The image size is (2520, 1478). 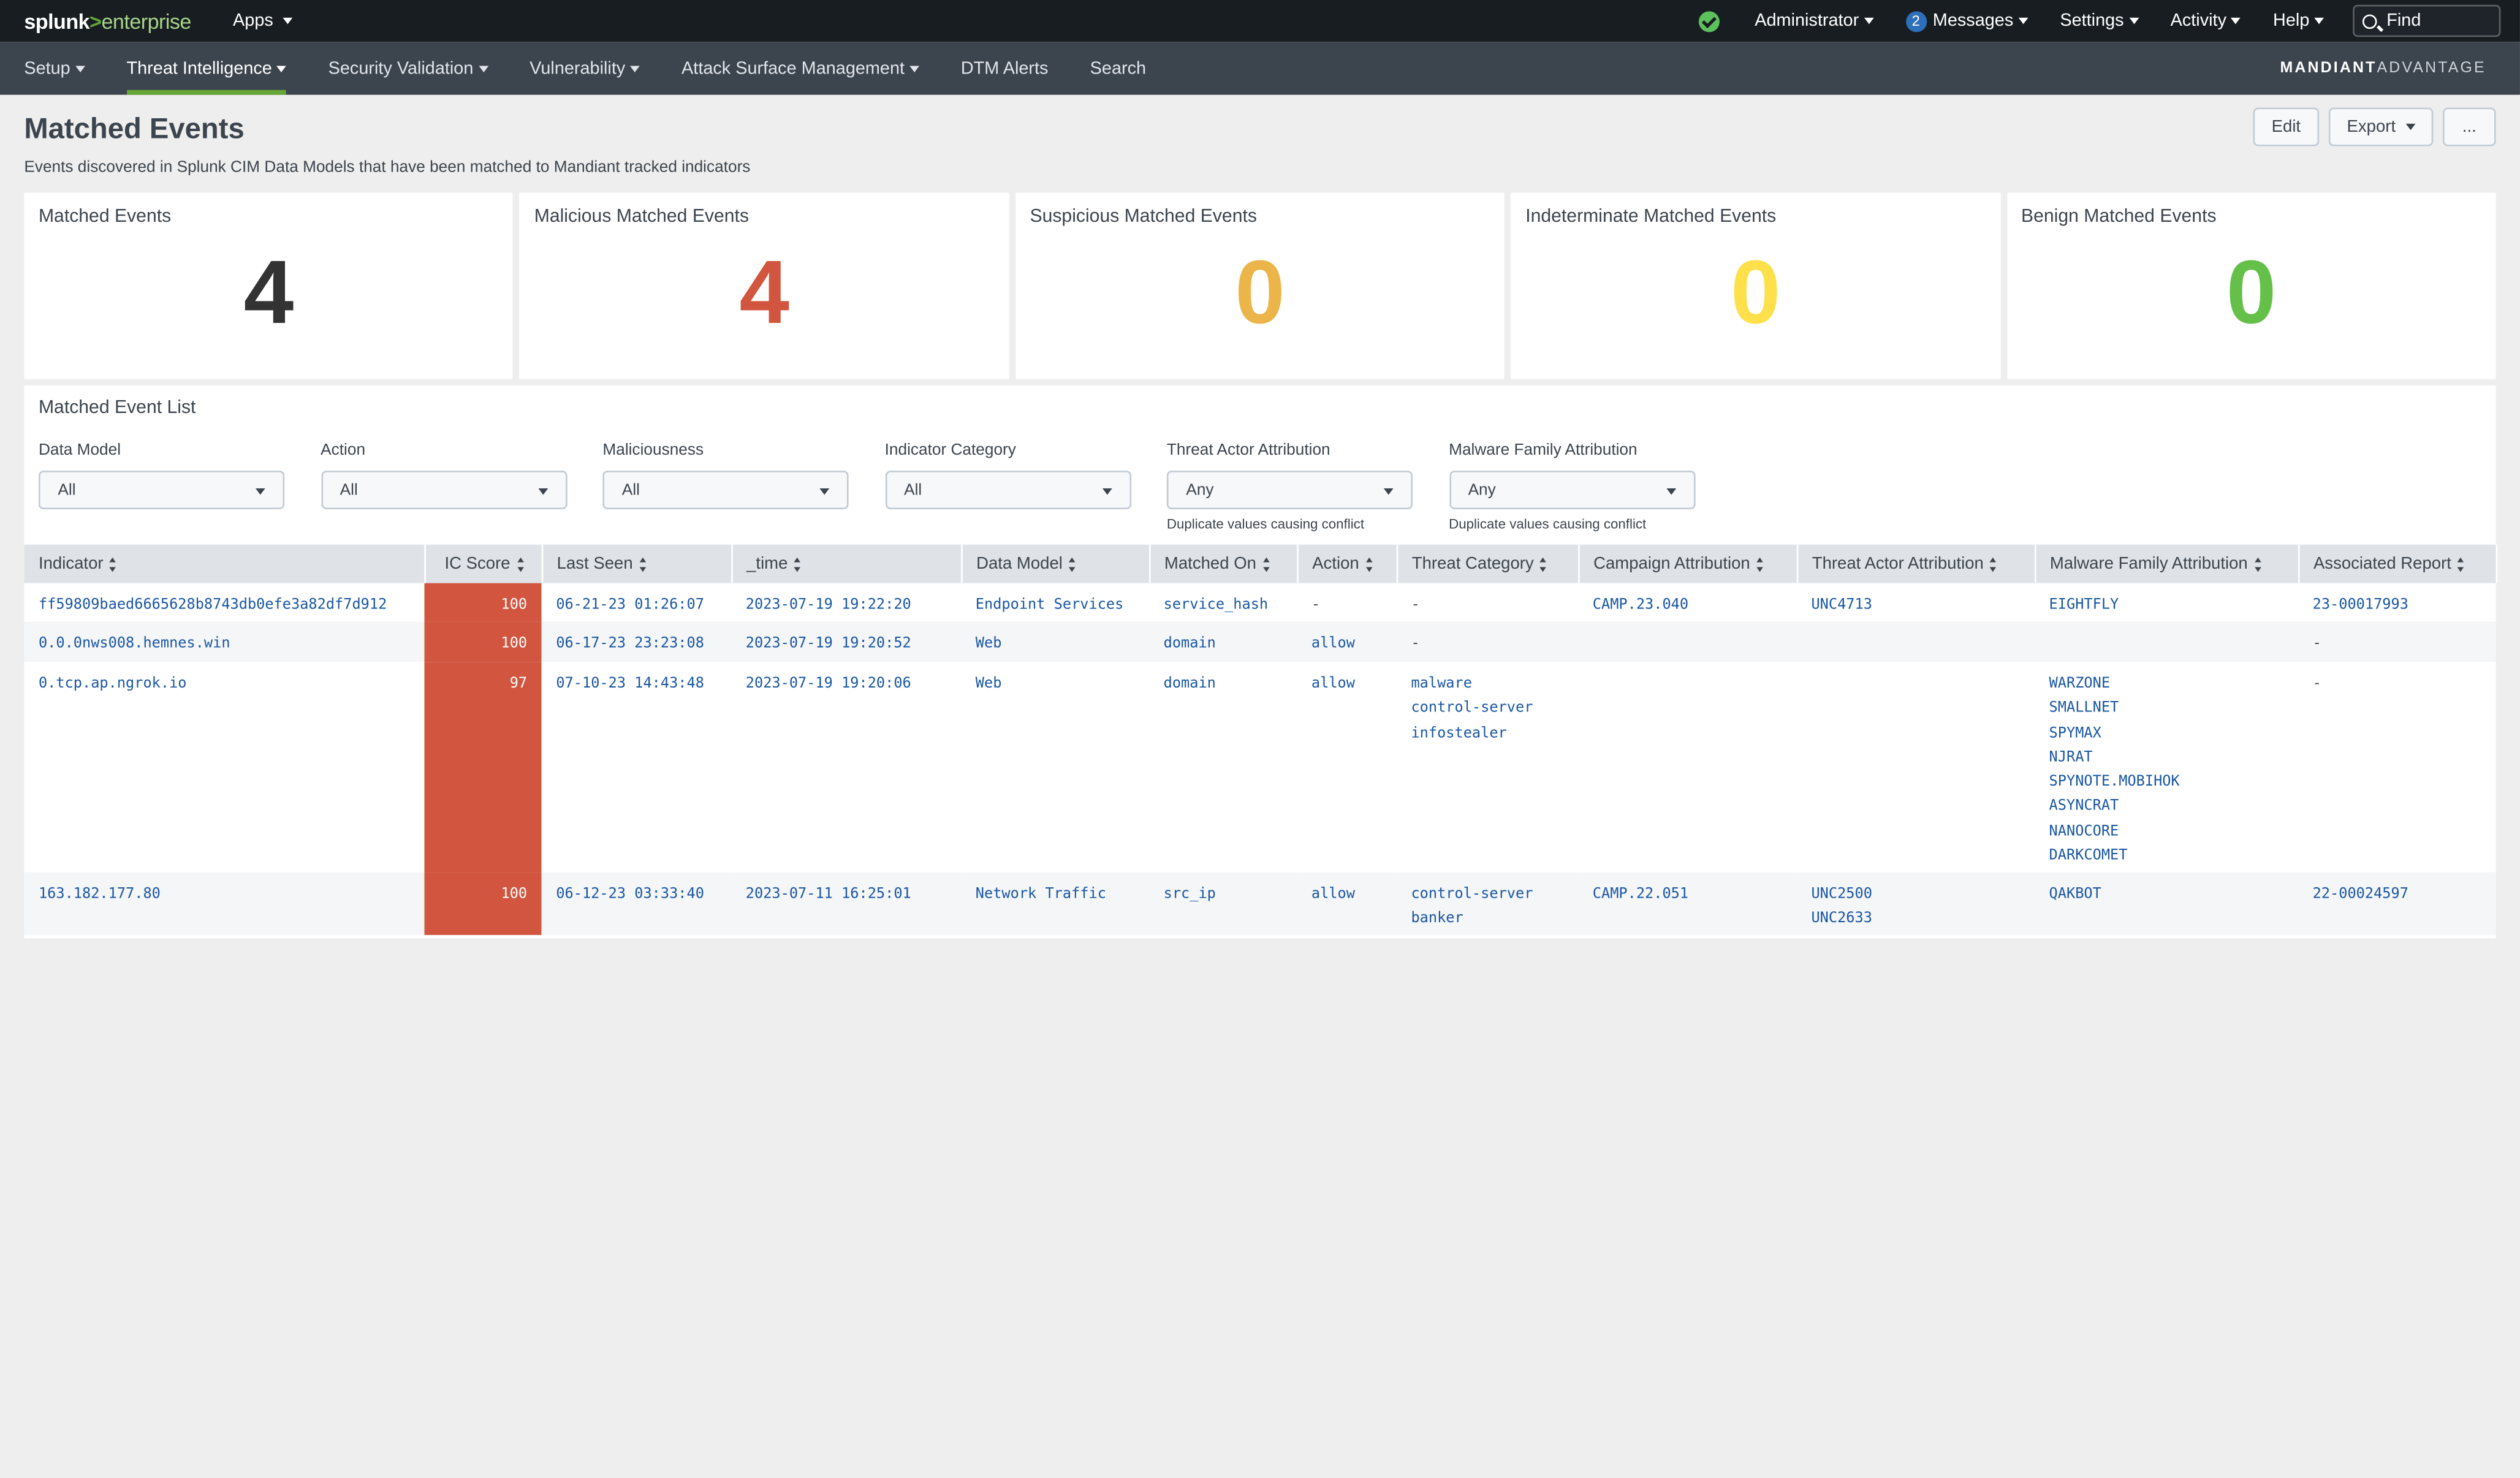 I want to click on associated-report-cell: 23-00017993, so click(x=2397, y=602).